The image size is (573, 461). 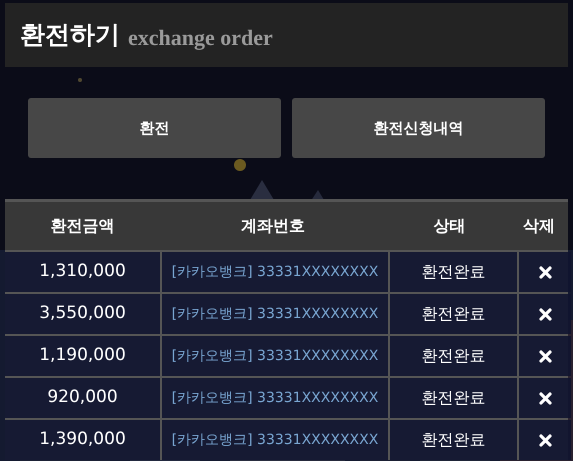 I want to click on page-subtitle: exchange order, so click(x=200, y=38).